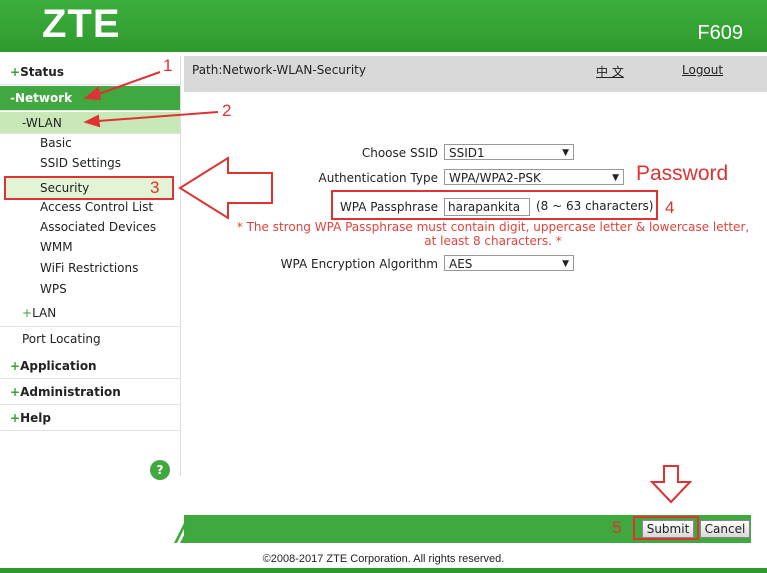 This screenshot has height=573, width=767. What do you see at coordinates (168, 65) in the screenshot?
I see `annotation-1: 1` at bounding box center [168, 65].